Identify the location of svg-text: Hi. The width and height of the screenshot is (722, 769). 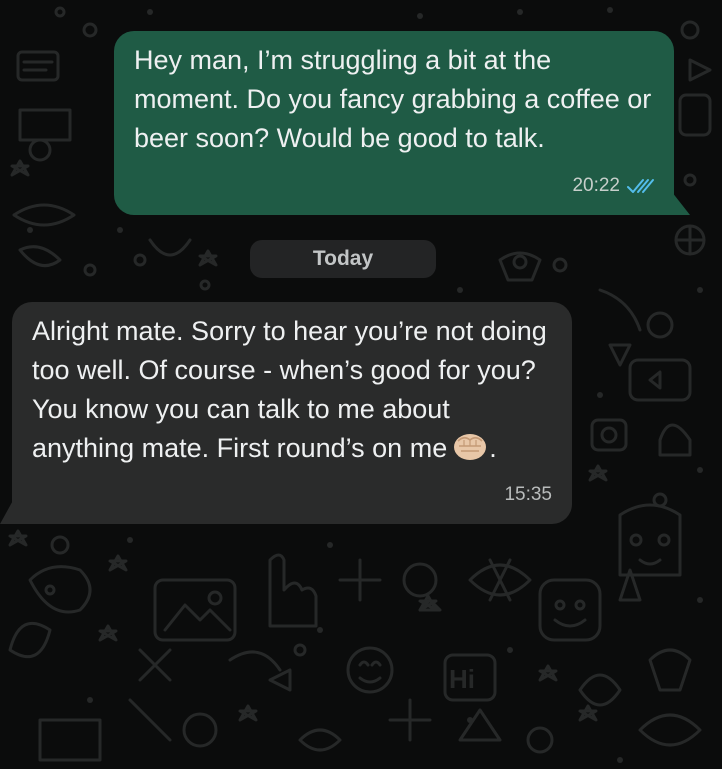
(462, 679).